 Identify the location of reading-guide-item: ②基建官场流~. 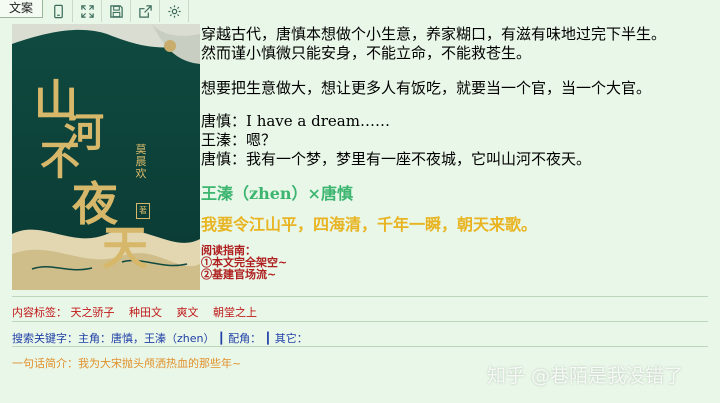
(239, 274).